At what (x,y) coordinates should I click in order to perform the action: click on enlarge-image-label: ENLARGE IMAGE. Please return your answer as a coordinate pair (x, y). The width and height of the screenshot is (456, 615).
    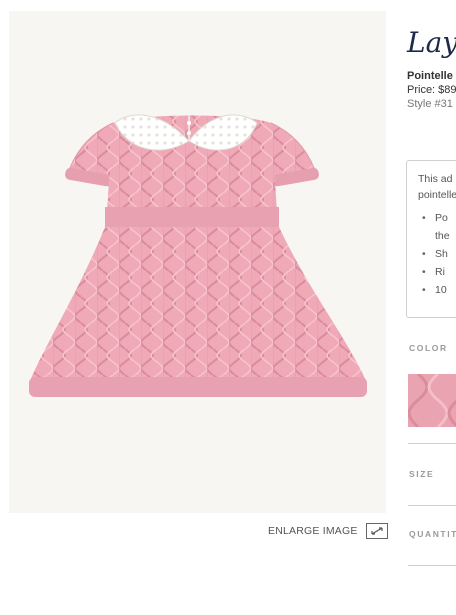
    Looking at the image, I should click on (313, 531).